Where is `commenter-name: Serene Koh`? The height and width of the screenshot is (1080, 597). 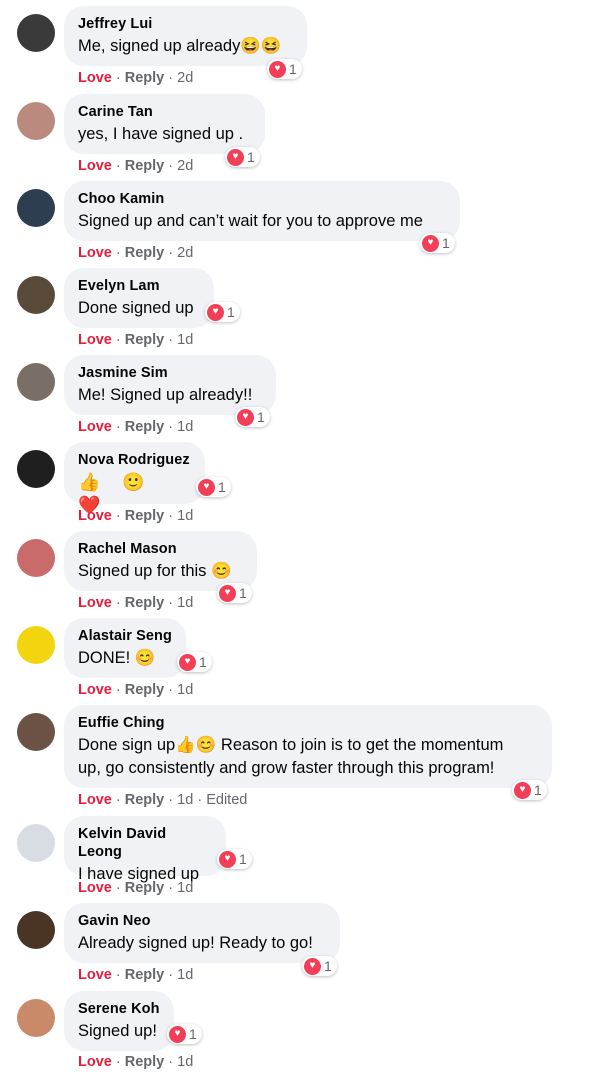
commenter-name: Serene Koh is located at coordinates (119, 1009).